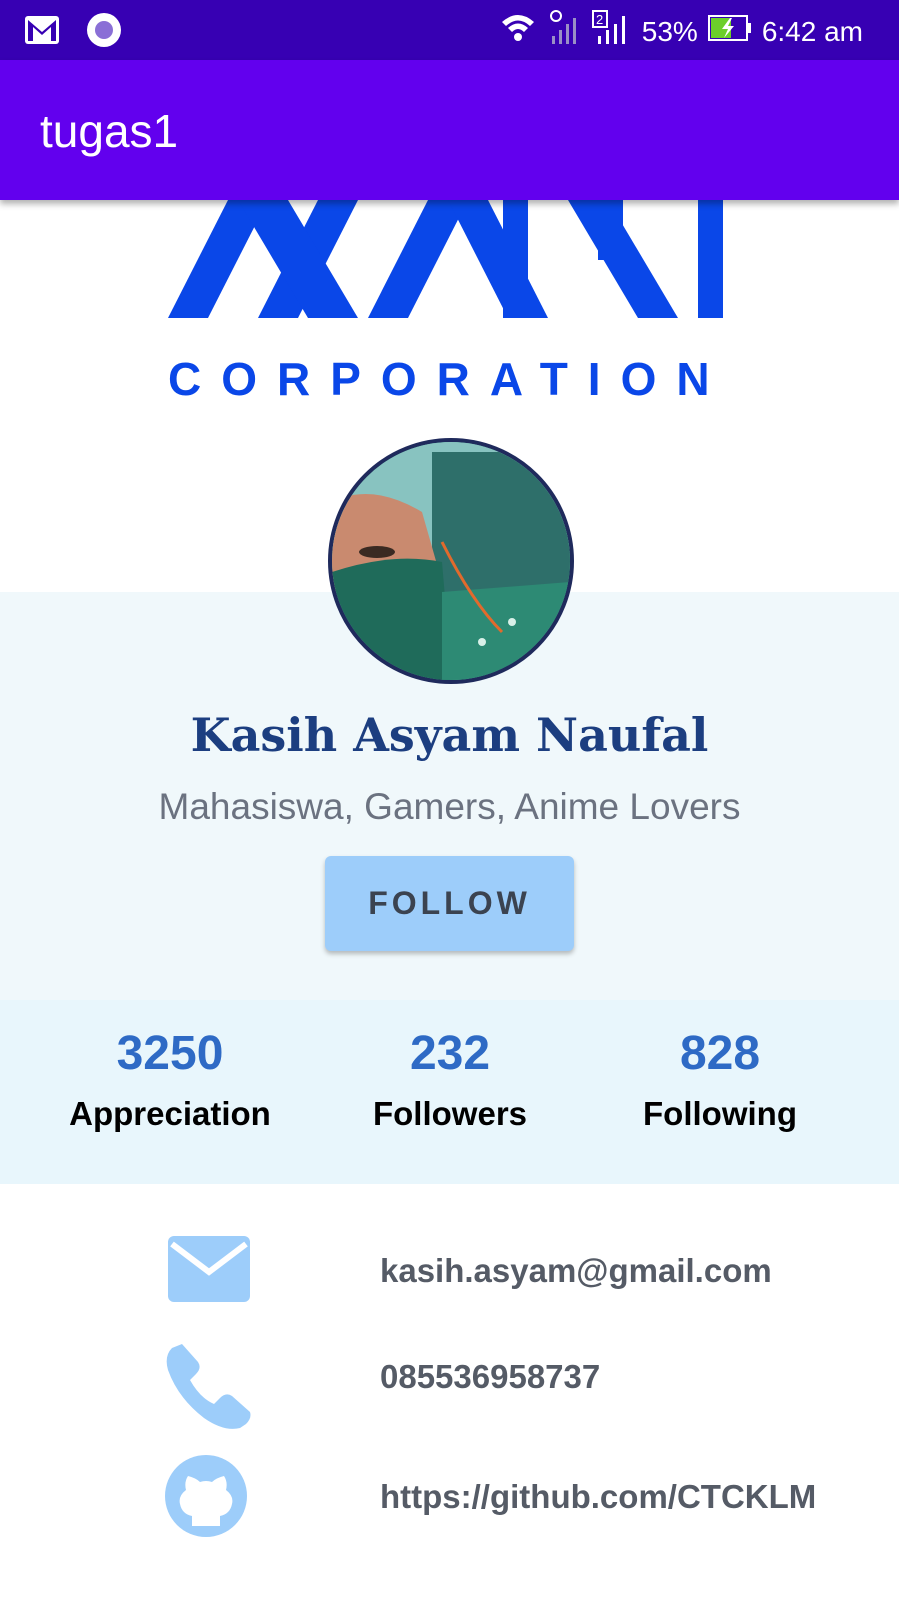 The height and width of the screenshot is (1599, 899). I want to click on app-bar: tugas1, so click(449, 130).